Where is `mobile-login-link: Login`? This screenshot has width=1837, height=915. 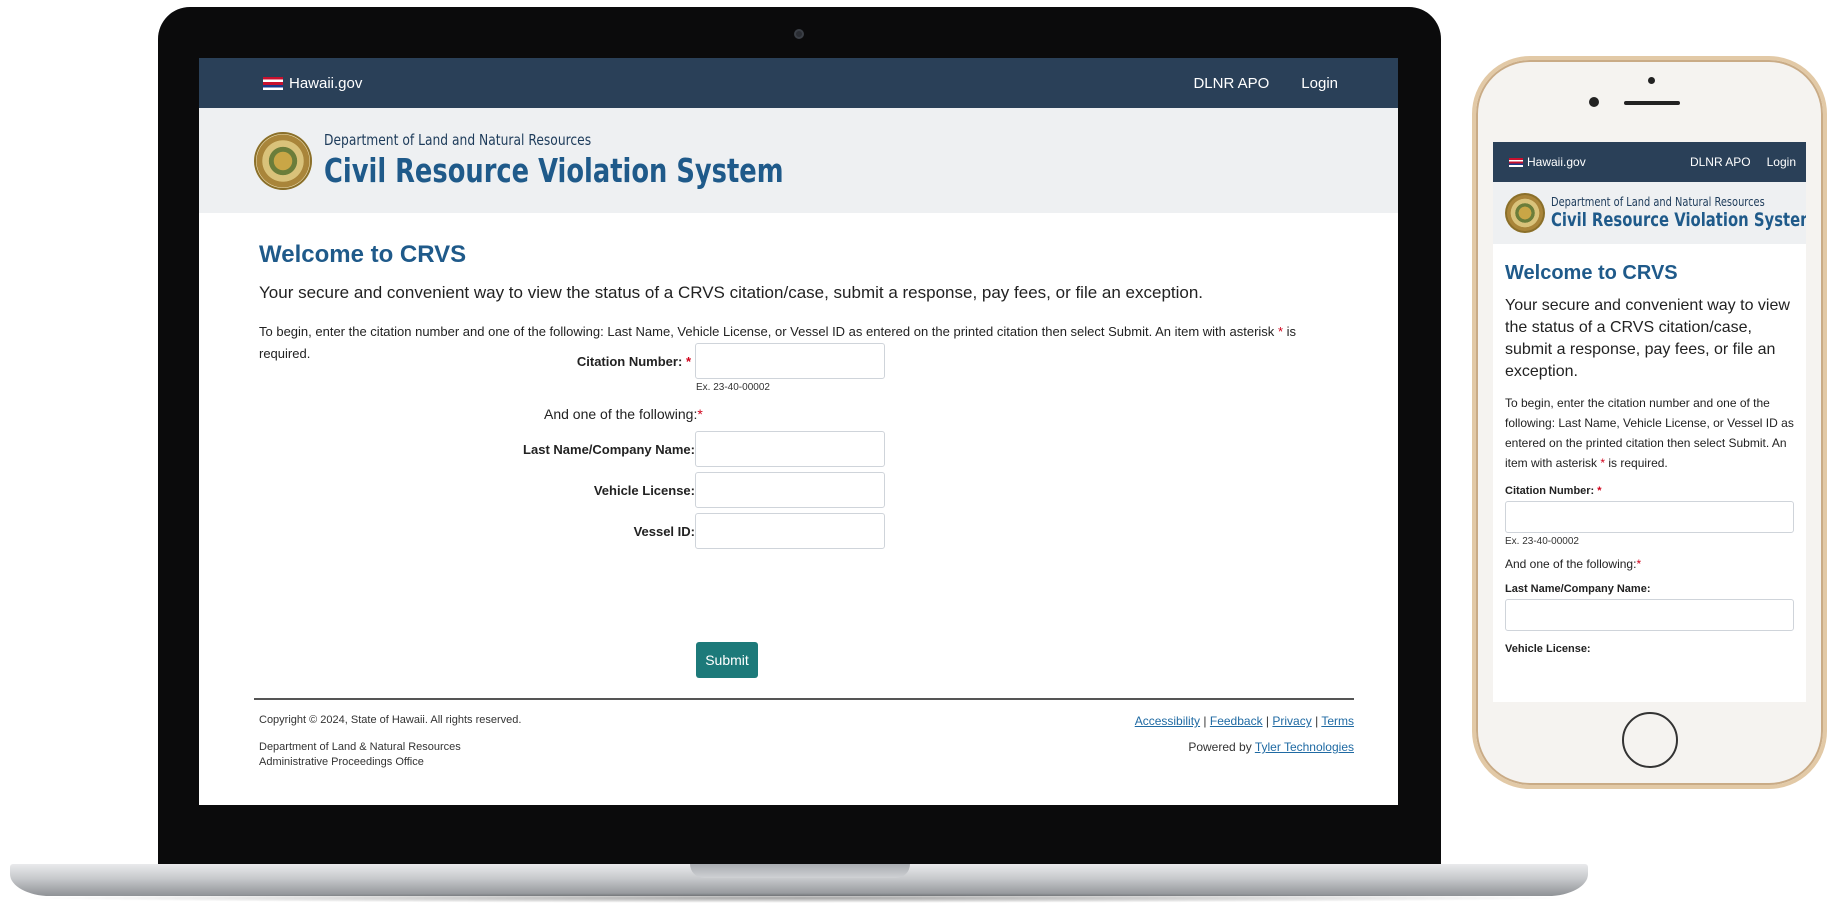 mobile-login-link: Login is located at coordinates (1781, 162).